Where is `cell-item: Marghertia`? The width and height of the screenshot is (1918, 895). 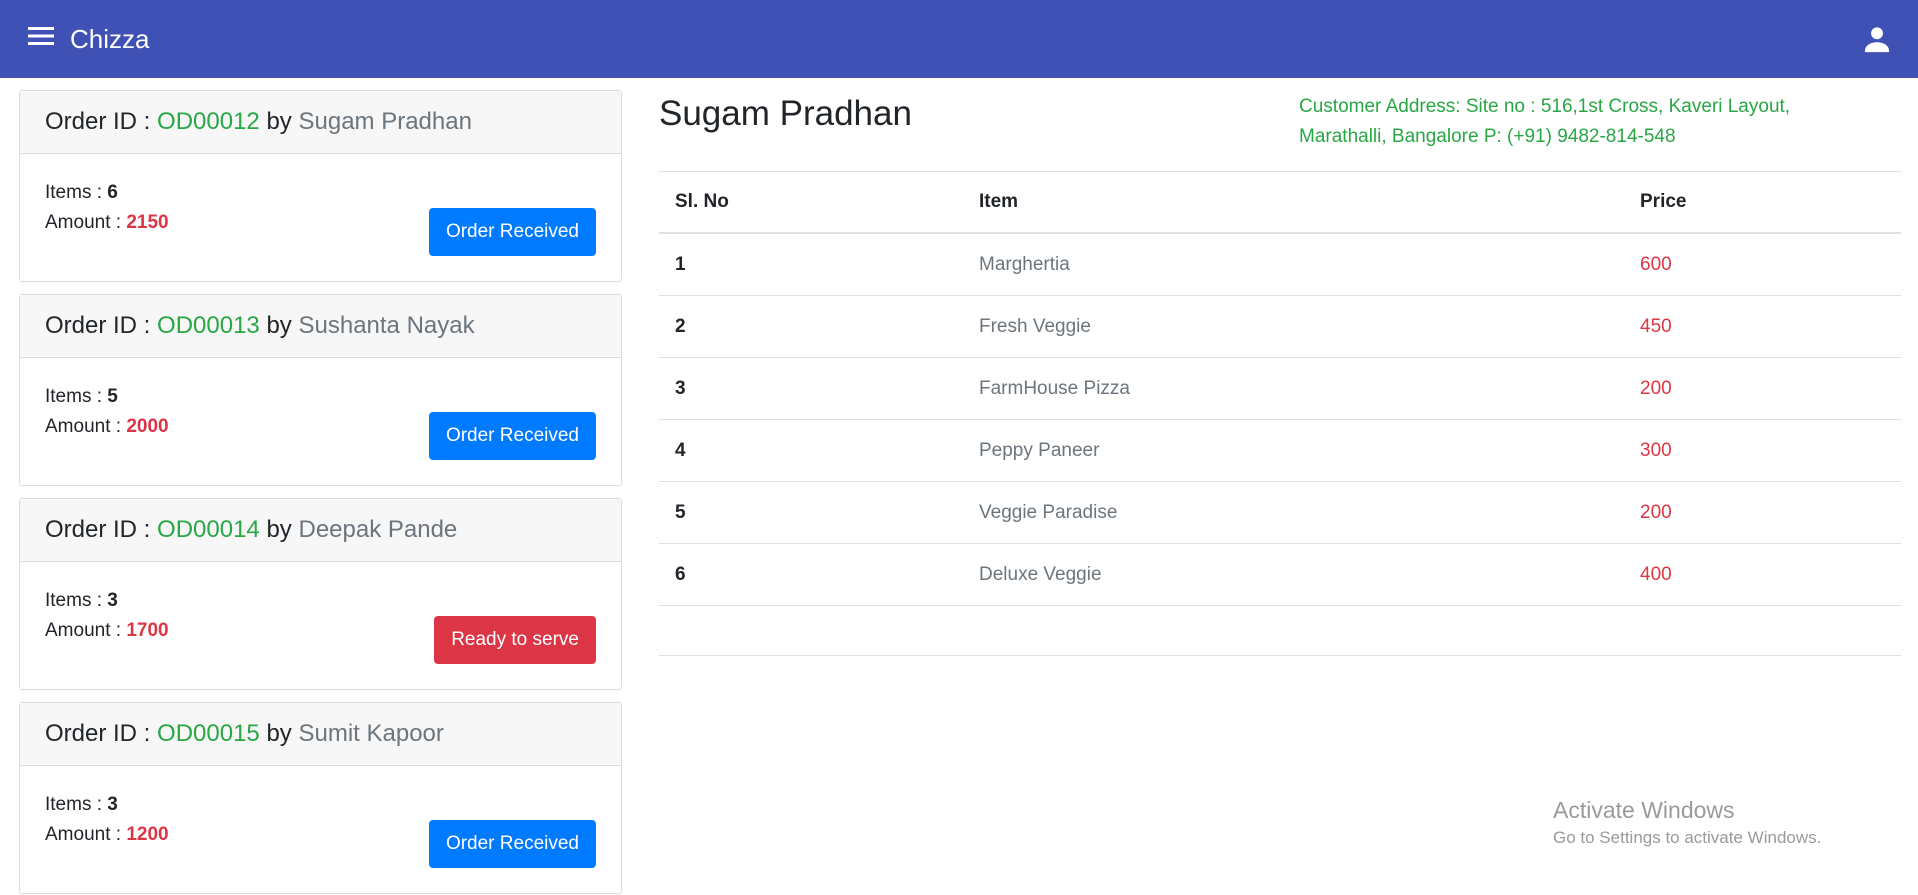 cell-item: Marghertia is located at coordinates (1024, 264).